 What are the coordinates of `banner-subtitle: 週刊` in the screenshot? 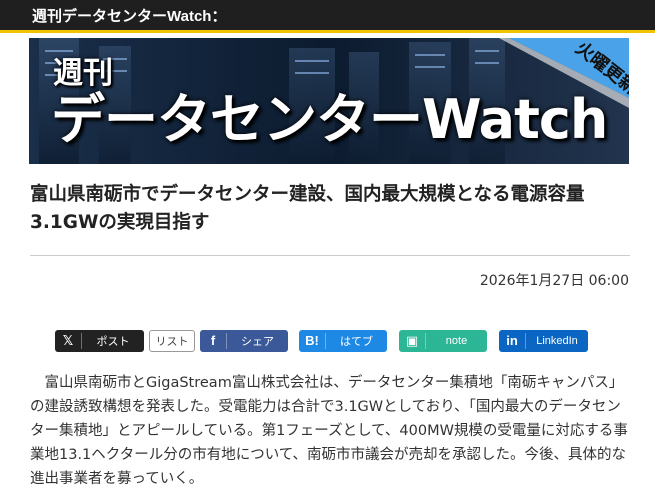 It's located at (83, 73).